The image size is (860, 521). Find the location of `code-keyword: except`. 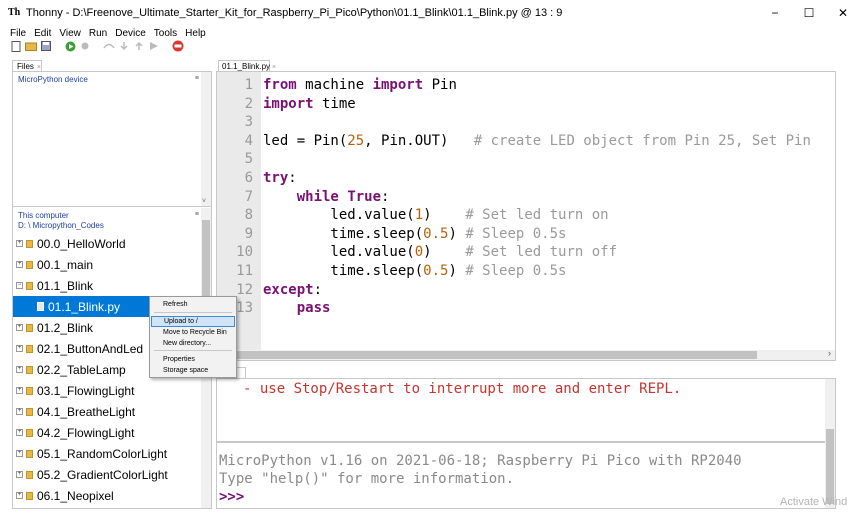

code-keyword: except is located at coordinates (288, 289).